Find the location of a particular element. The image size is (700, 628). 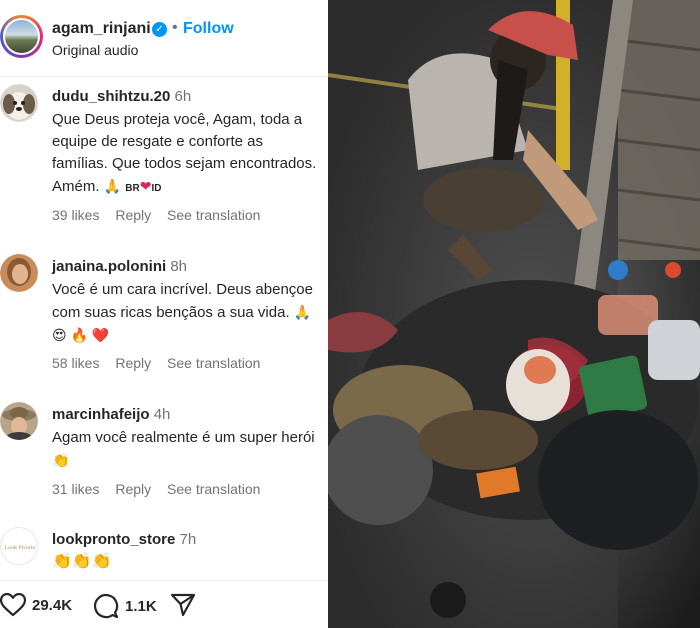

follow-button: Follow is located at coordinates (208, 29).